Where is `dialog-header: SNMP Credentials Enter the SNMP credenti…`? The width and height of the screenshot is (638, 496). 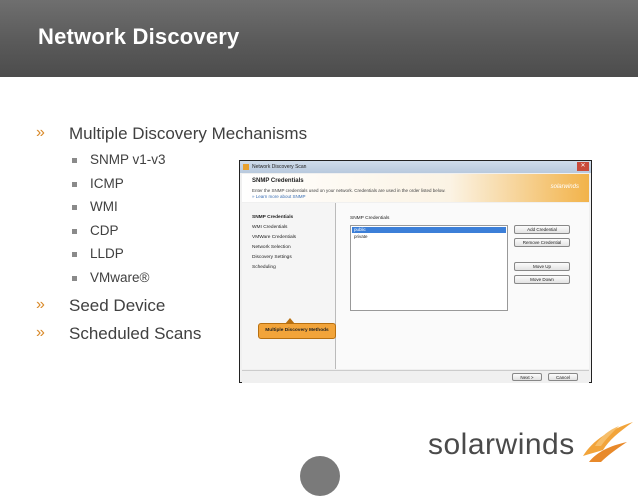 dialog-header: SNMP Credentials Enter the SNMP credenti… is located at coordinates (415, 188).